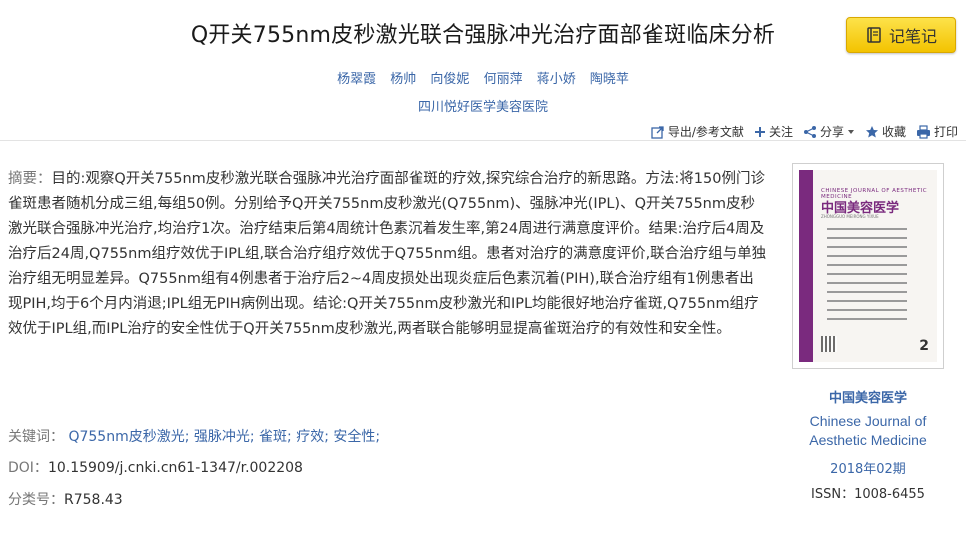  Describe the element at coordinates (28, 468) in the screenshot. I see `doi-label: DOI：` at that location.